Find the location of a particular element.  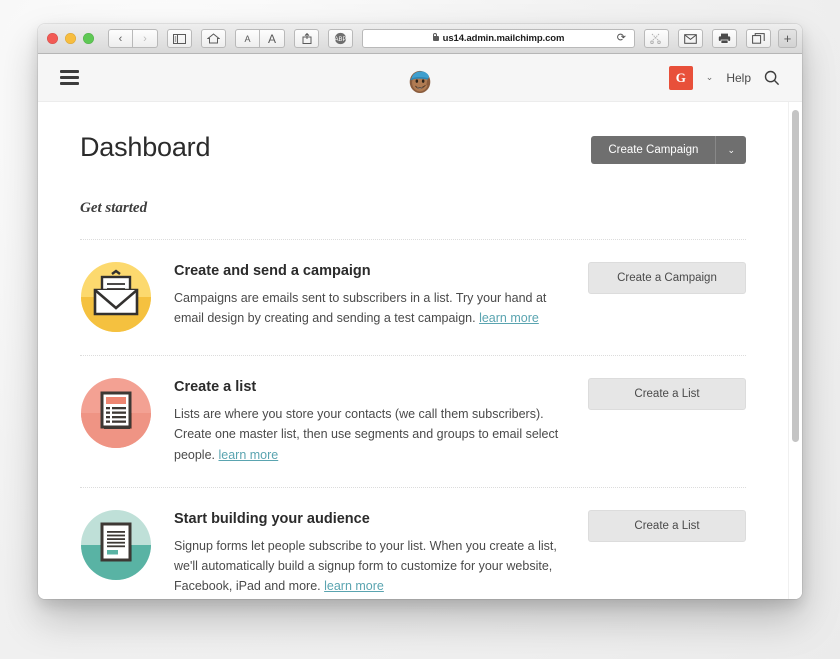

scissors-icon is located at coordinates (655, 38).